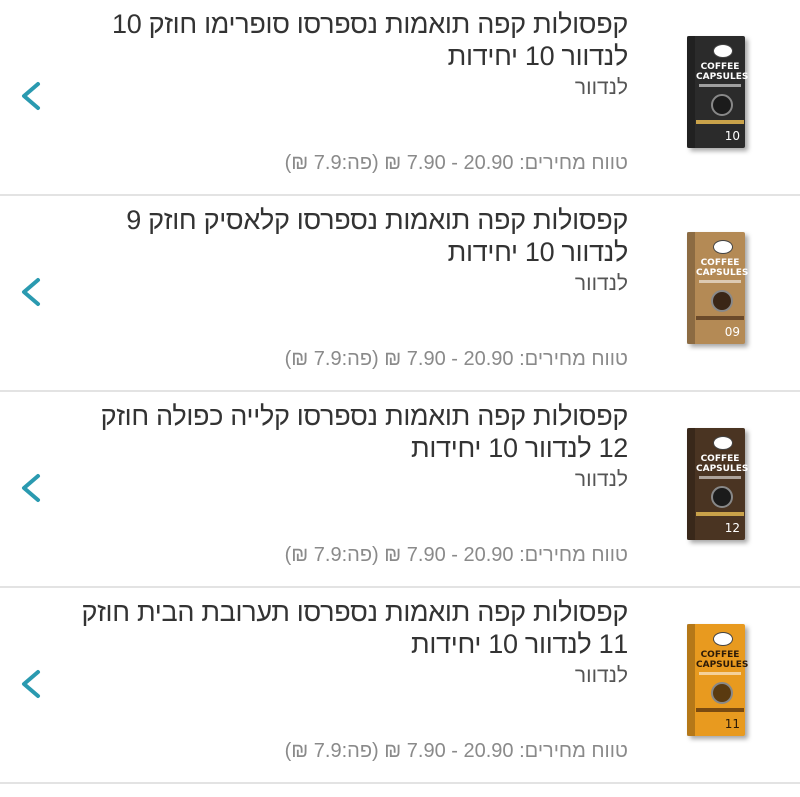 The image size is (800, 797). I want to click on product-image: COFFEE CAPSULES 11, so click(721, 684).